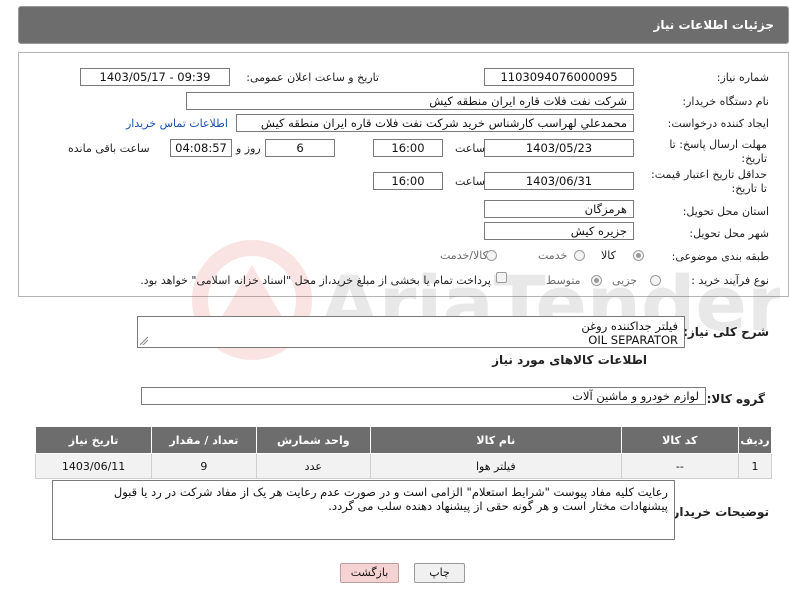 The image size is (789, 598). I want to click on category-radio-goods, so click(638, 255).